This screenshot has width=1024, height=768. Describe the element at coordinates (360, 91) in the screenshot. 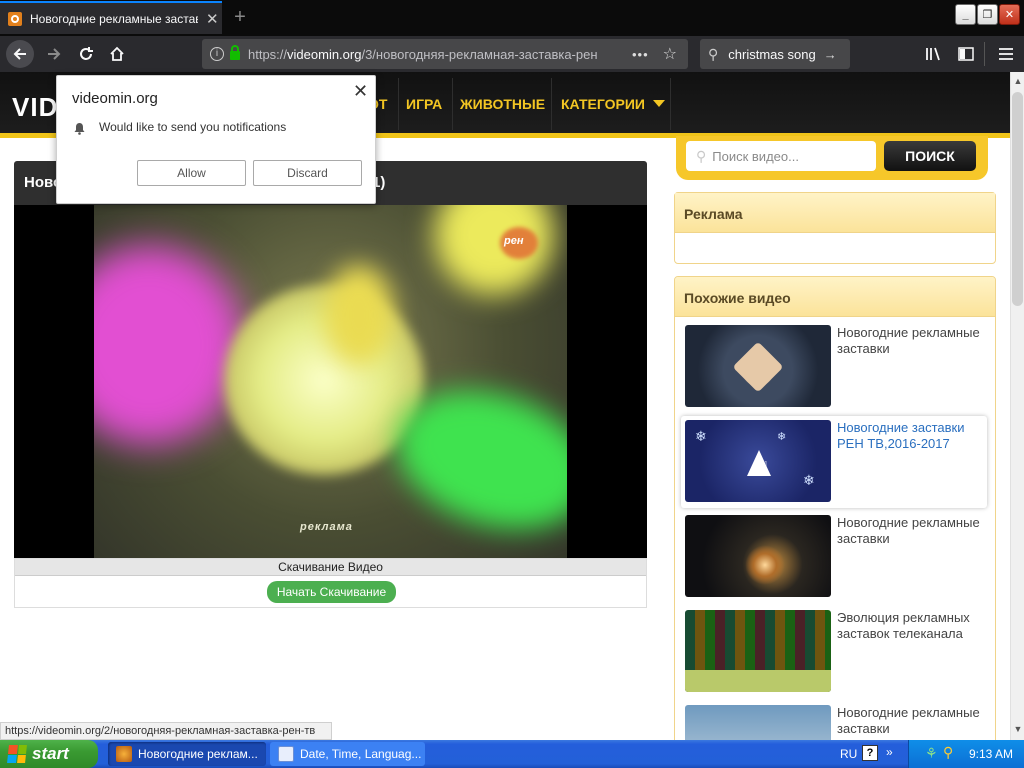

I see `popup-close-icon: ✕` at that location.